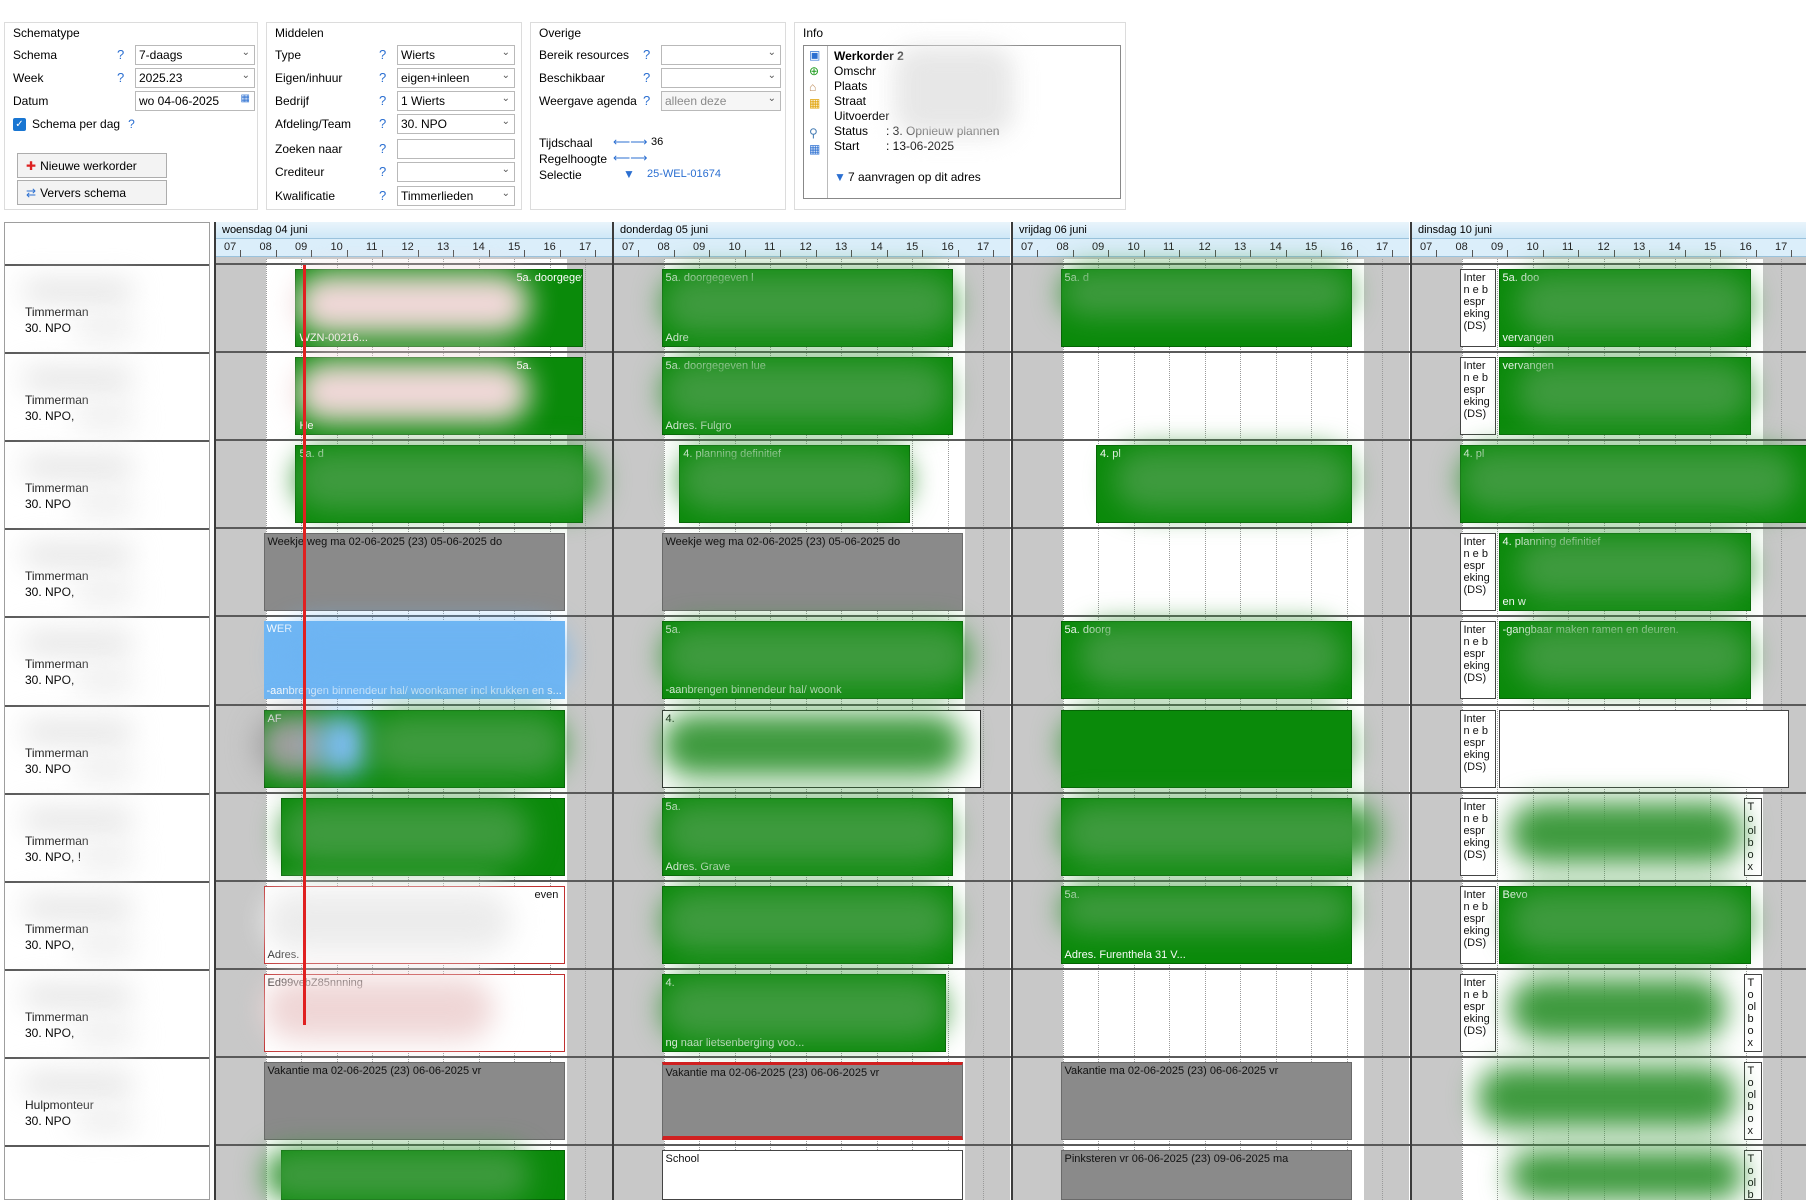 The height and width of the screenshot is (1200, 1806). Describe the element at coordinates (456, 101) in the screenshot. I see `middelen-select: 1 Wierts ⌄` at that location.